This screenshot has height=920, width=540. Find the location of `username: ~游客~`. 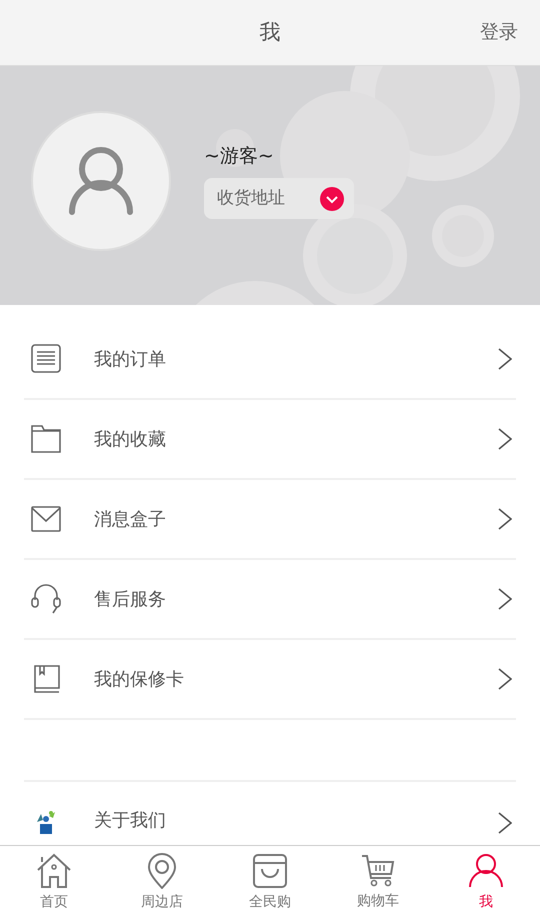

username: ~游客~ is located at coordinates (239, 156).